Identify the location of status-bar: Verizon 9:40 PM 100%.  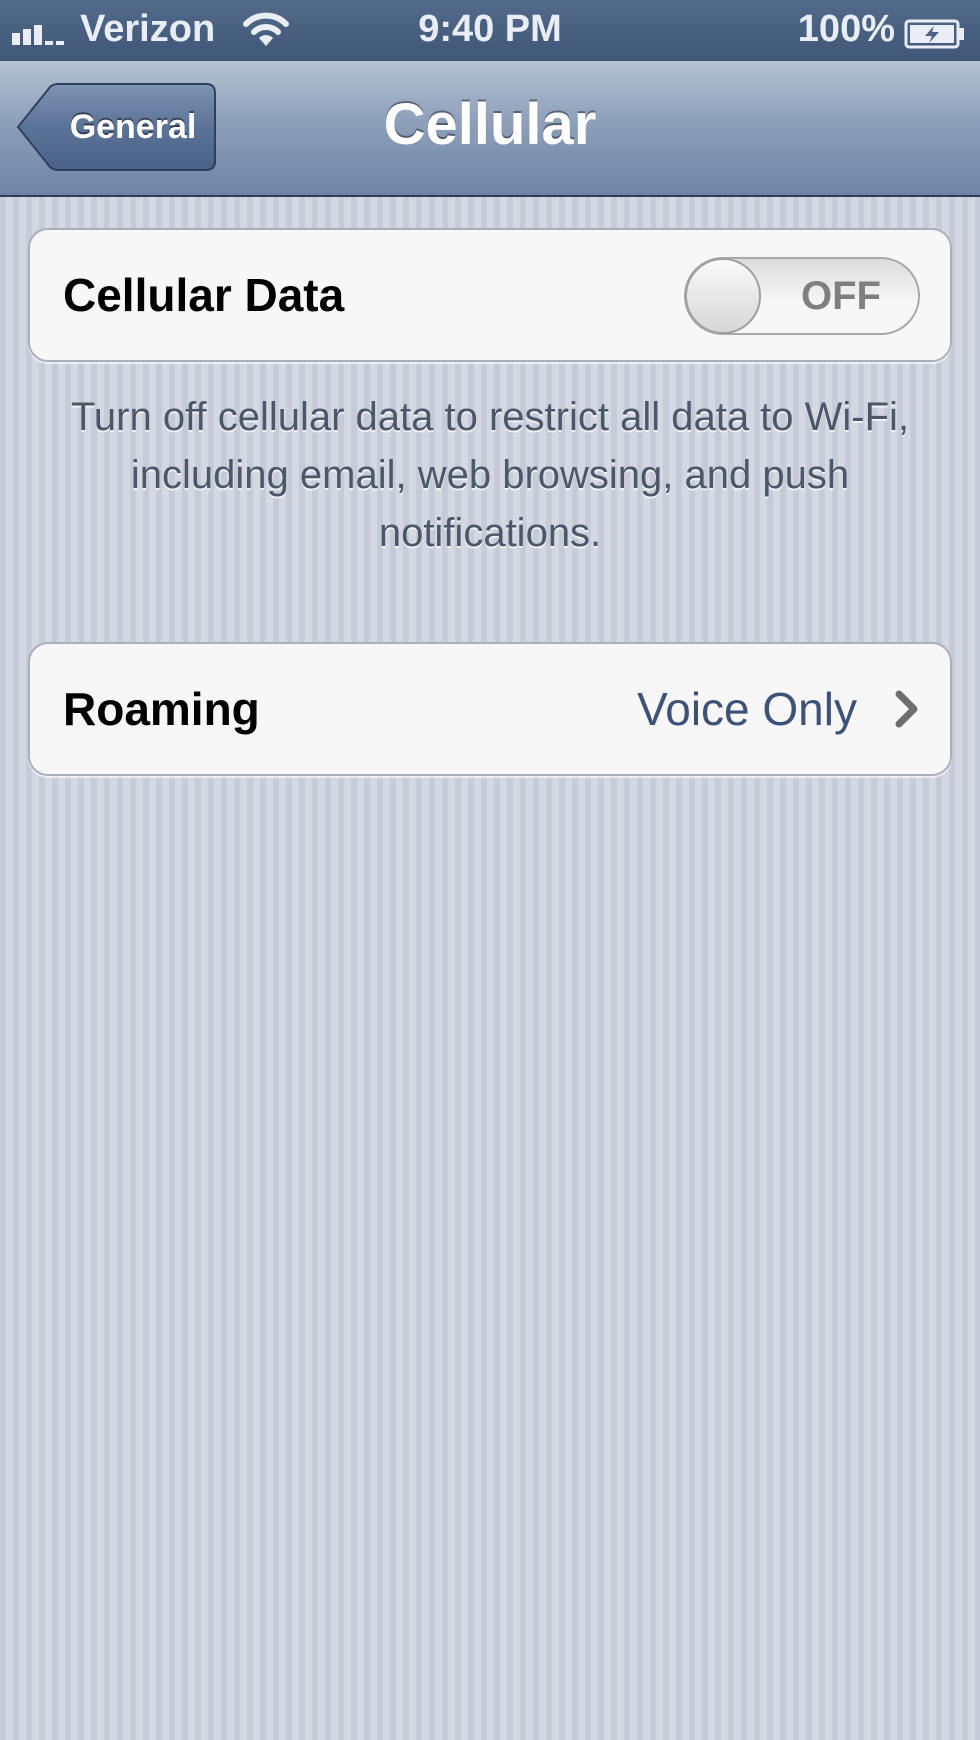
(490, 30).